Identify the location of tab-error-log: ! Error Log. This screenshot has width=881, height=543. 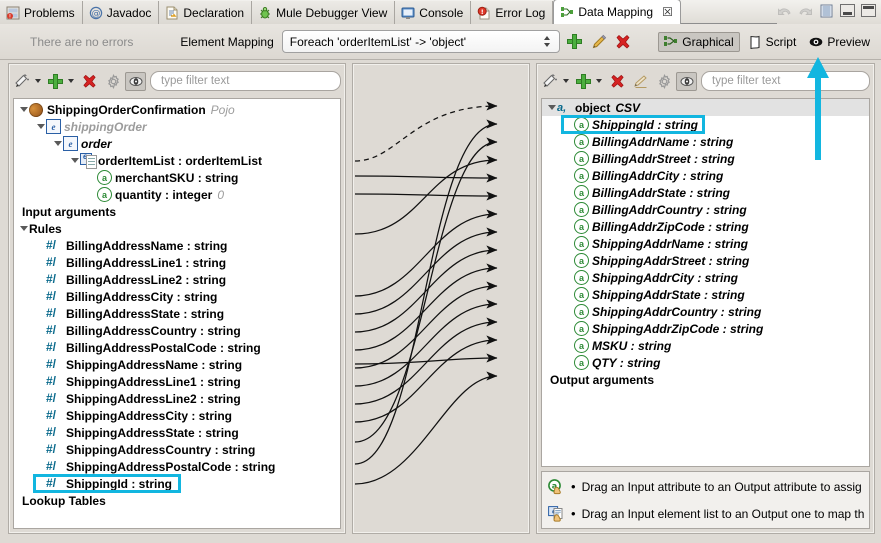
(512, 12).